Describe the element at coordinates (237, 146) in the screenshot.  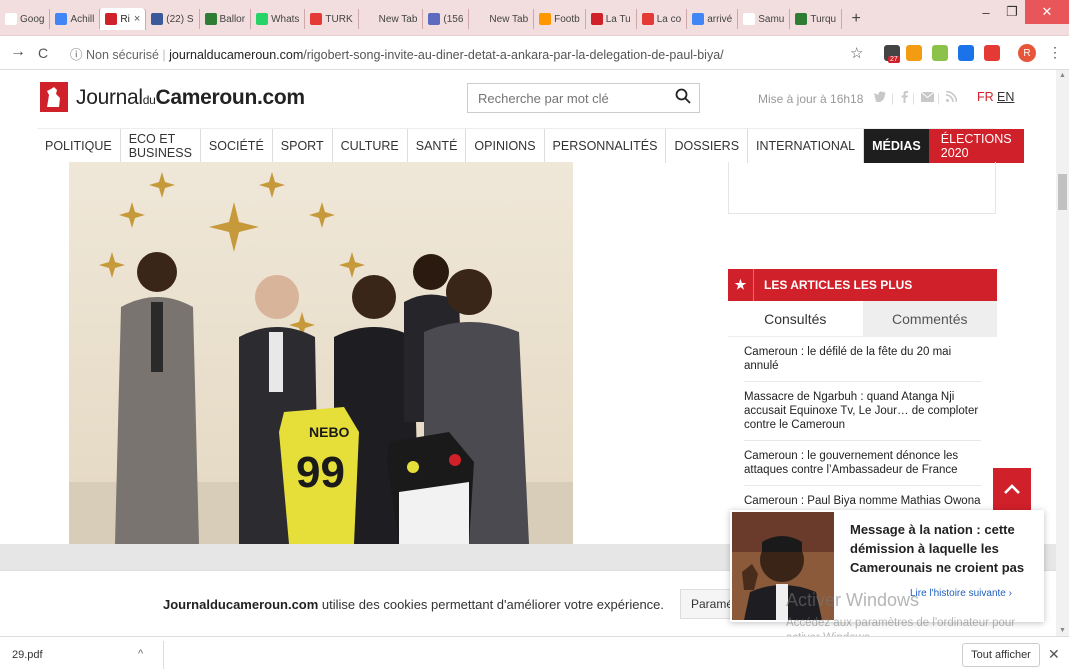
I see `nav-item: SOCIÉTÉ` at that location.